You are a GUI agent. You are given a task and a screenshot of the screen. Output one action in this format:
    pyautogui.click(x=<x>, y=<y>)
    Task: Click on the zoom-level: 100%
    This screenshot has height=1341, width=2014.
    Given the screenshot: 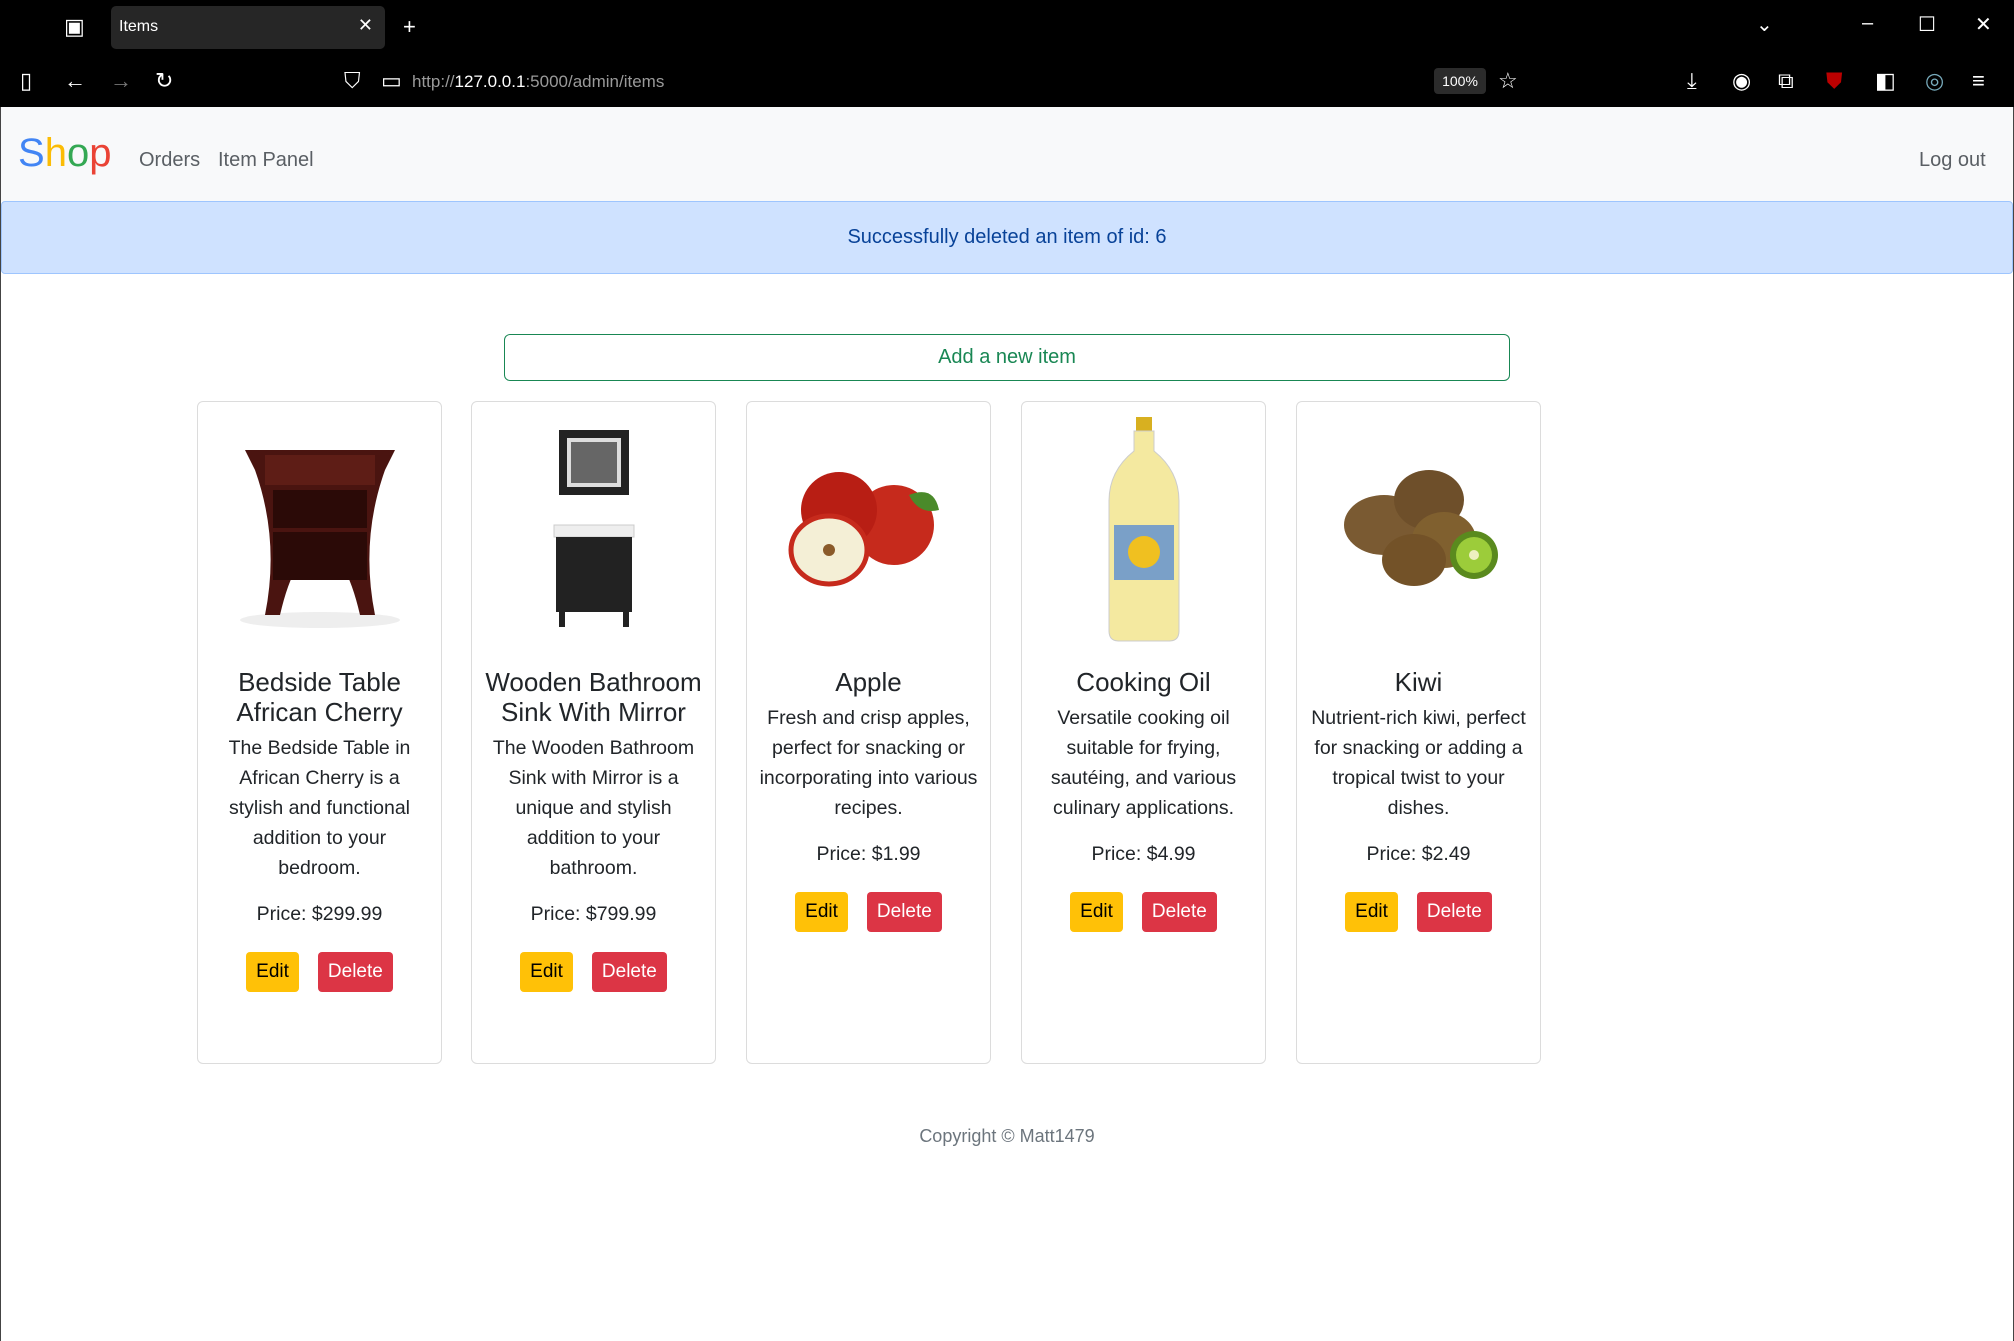 What is the action you would take?
    pyautogui.click(x=1460, y=81)
    